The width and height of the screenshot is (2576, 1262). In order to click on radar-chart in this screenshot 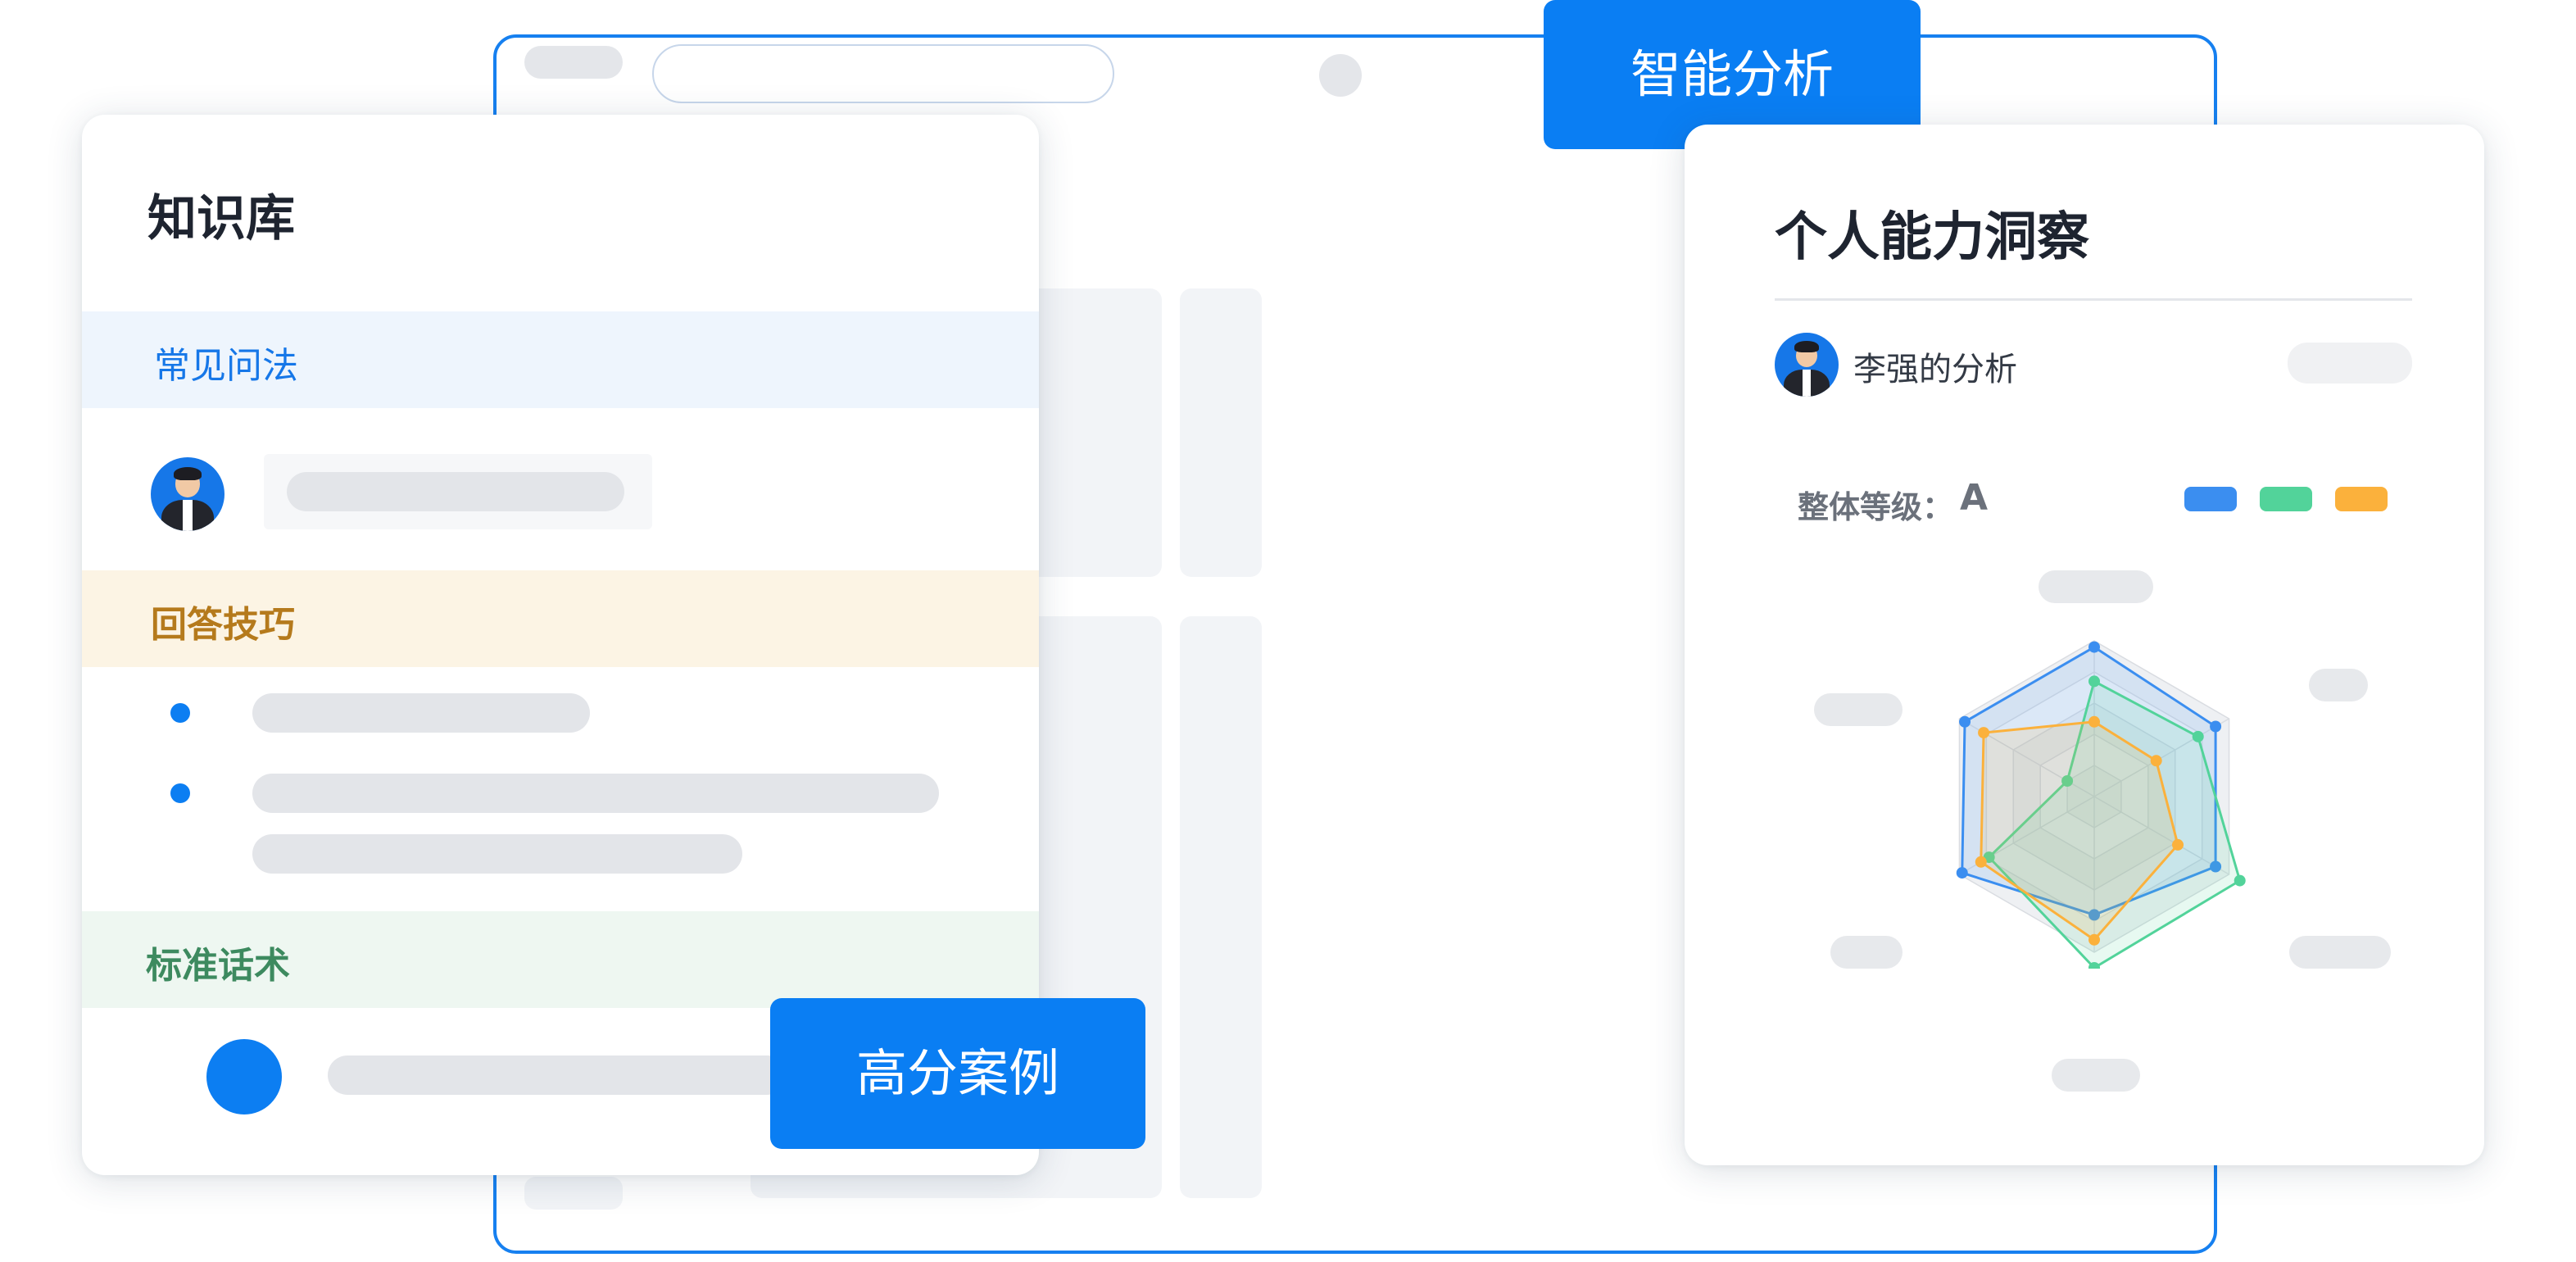, I will do `click(2101, 804)`.